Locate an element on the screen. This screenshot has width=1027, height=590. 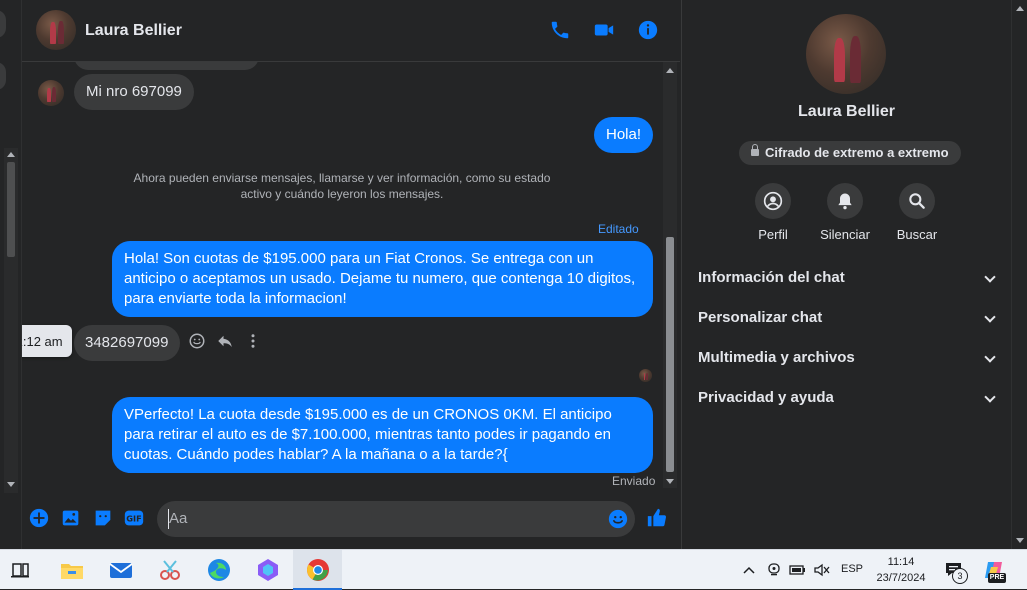
emoji-icon is located at coordinates (618, 519).